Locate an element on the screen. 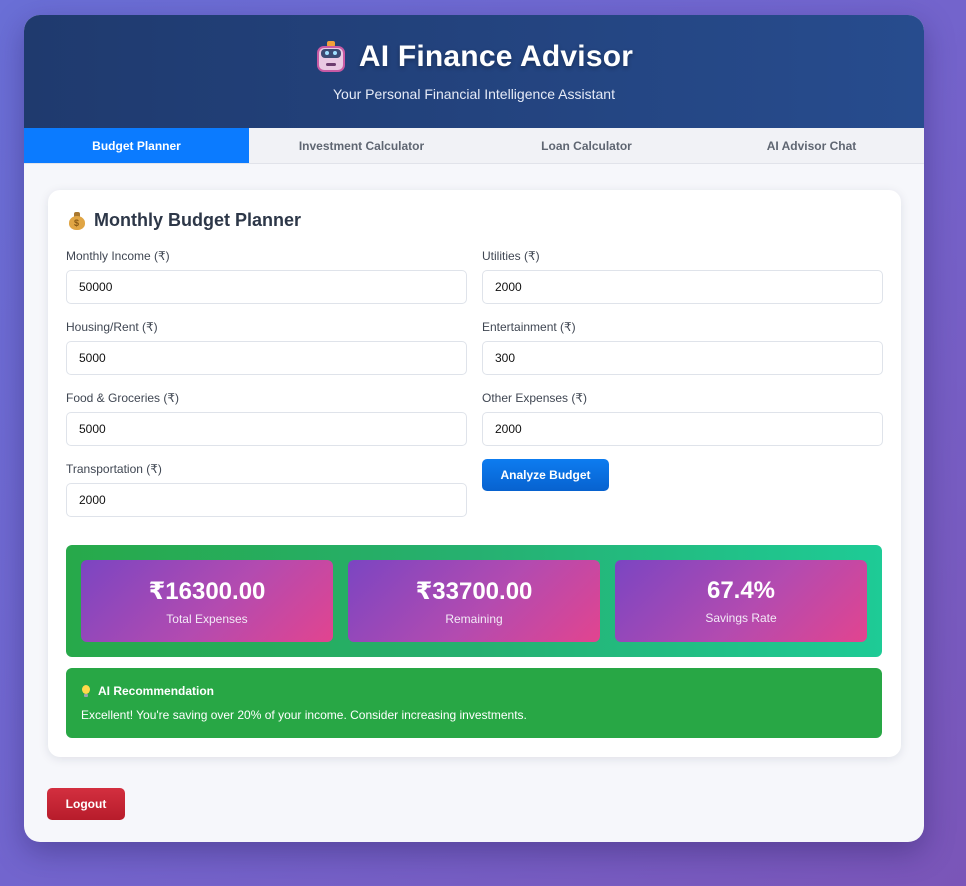 The image size is (966, 886). utilities-field-group: Utilities (₹) is located at coordinates (682, 276).